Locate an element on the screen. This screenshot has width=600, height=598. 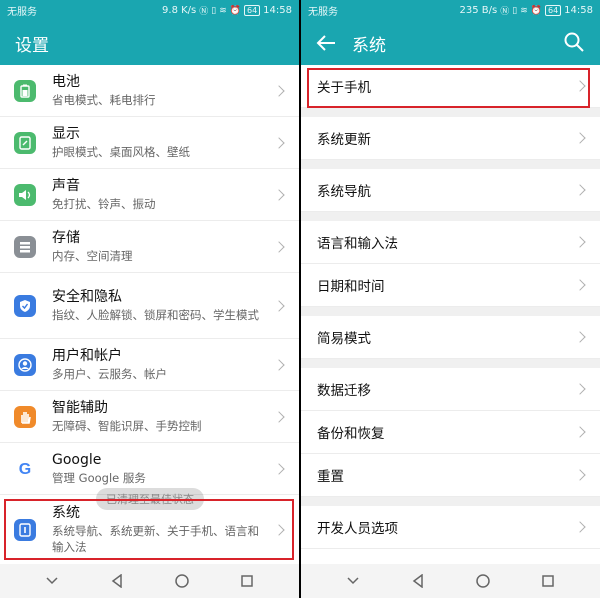
system-item-5-2: 重置 is located at coordinates (450, 475).